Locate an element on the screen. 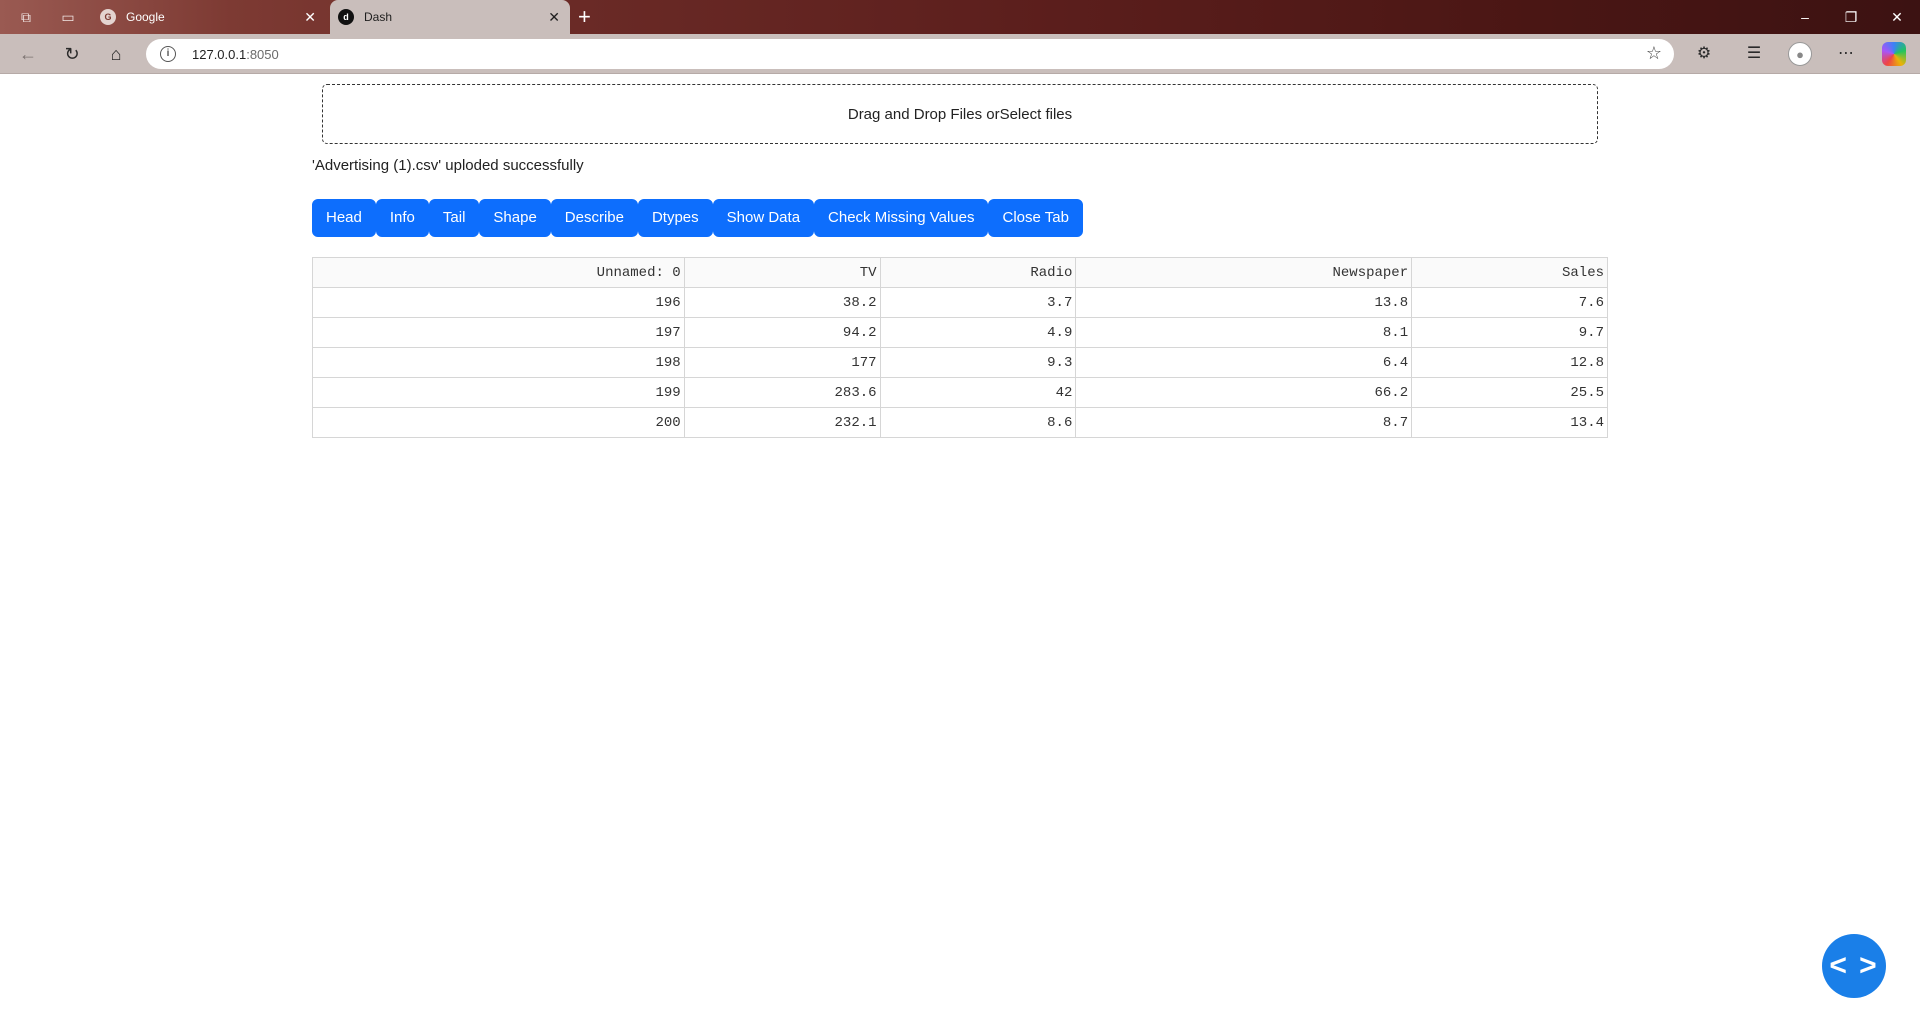 Image resolution: width=1920 pixels, height=1032 pixels. table-cell: 7.6 is located at coordinates (1509, 302).